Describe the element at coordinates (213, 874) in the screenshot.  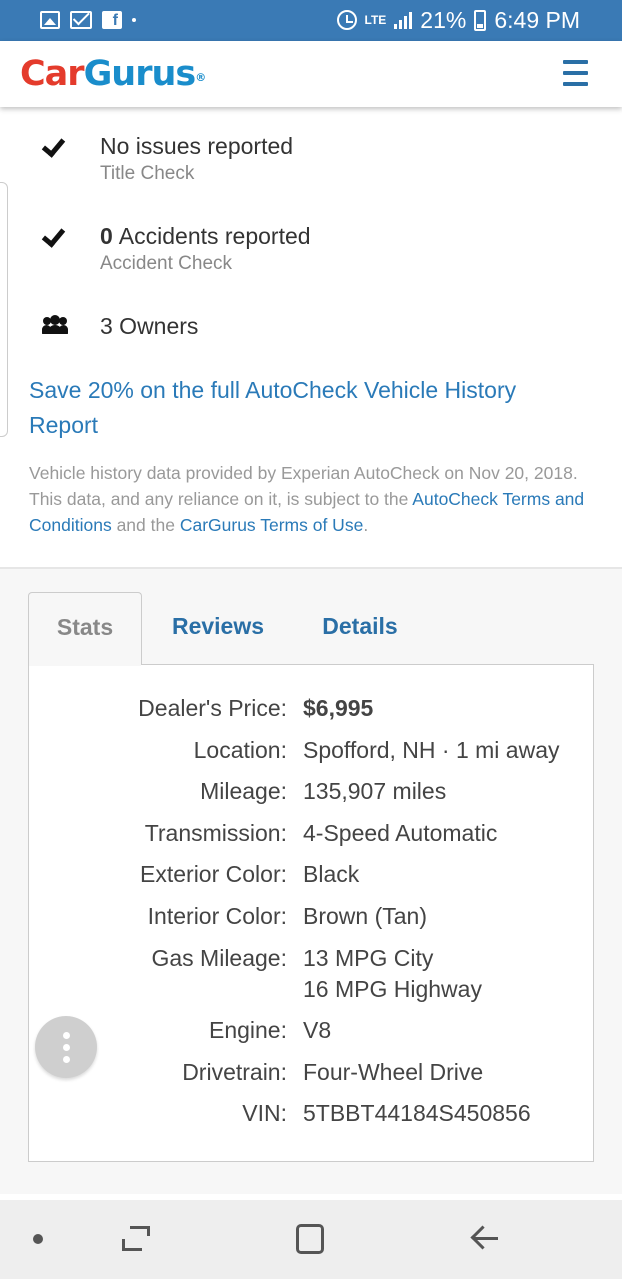
I see `stat-label: Exterior Color:` at that location.